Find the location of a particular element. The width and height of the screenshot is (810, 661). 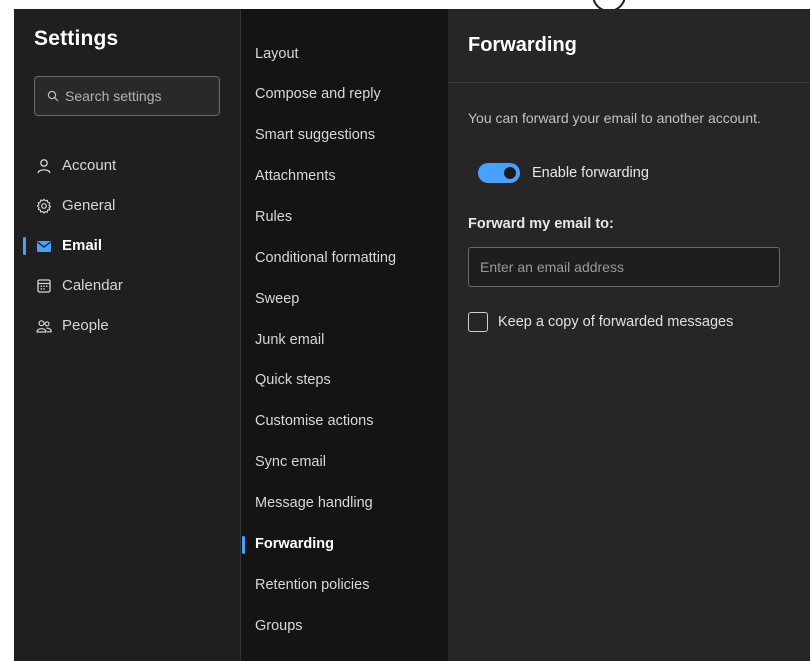

person-icon is located at coordinates (44, 166).